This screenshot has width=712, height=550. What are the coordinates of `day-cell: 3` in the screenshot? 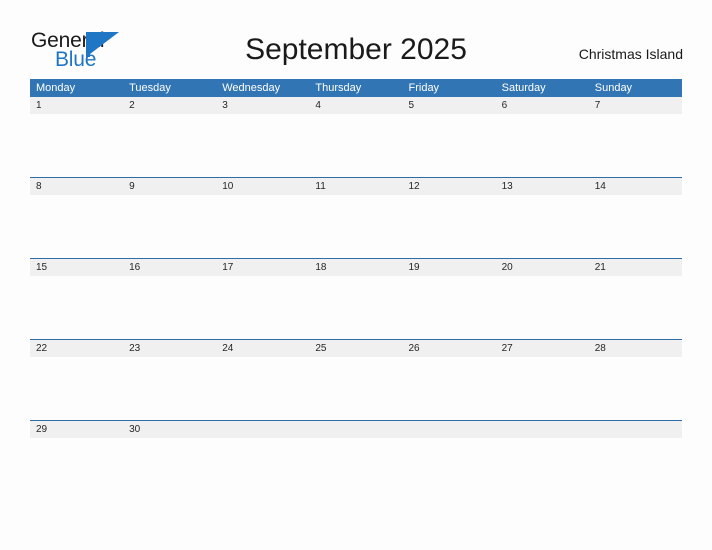 It's located at (262, 105).